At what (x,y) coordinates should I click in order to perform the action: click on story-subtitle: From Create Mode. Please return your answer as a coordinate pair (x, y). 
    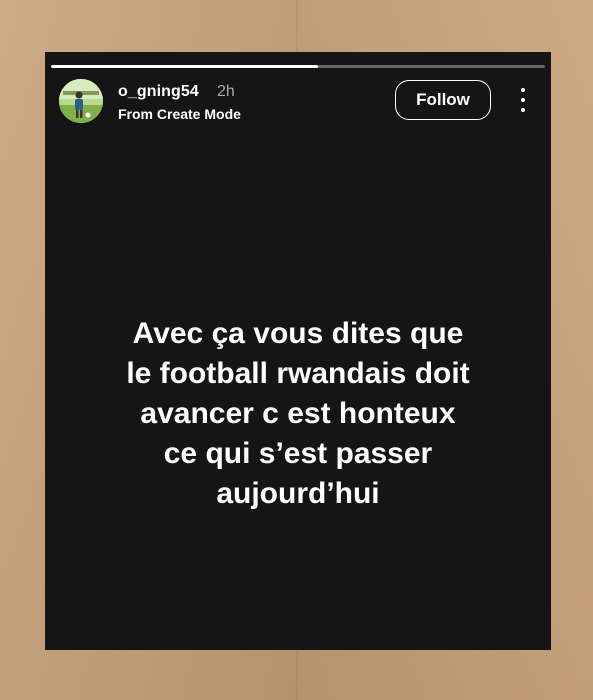
    Looking at the image, I should click on (179, 114).